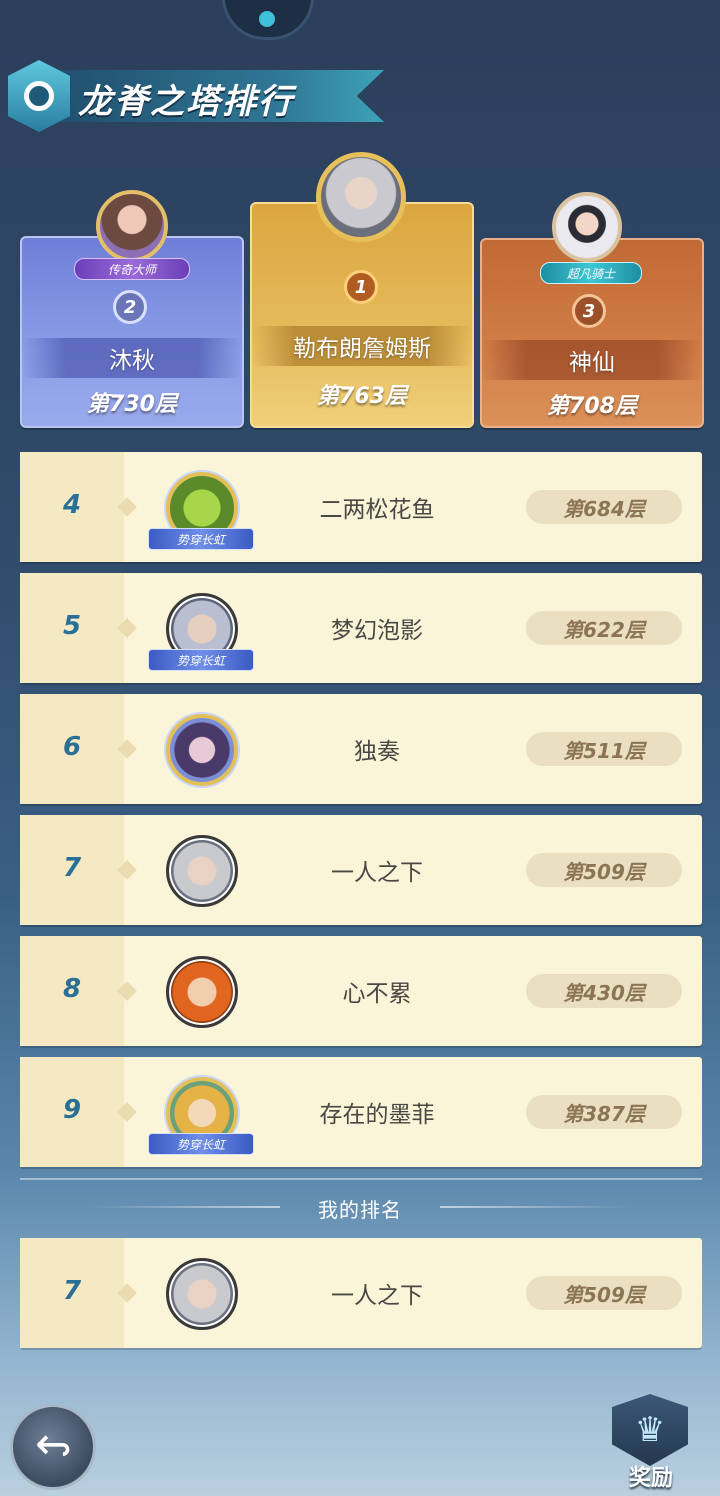  What do you see at coordinates (186, 102) in the screenshot?
I see `page-title: 龙脊之塔排行` at bounding box center [186, 102].